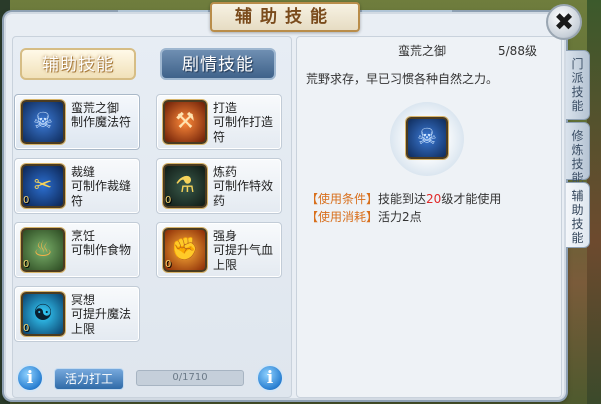 The height and width of the screenshot is (404, 601). What do you see at coordinates (342, 199) in the screenshot?
I see `condition-tag: 【使用条件】` at bounding box center [342, 199].